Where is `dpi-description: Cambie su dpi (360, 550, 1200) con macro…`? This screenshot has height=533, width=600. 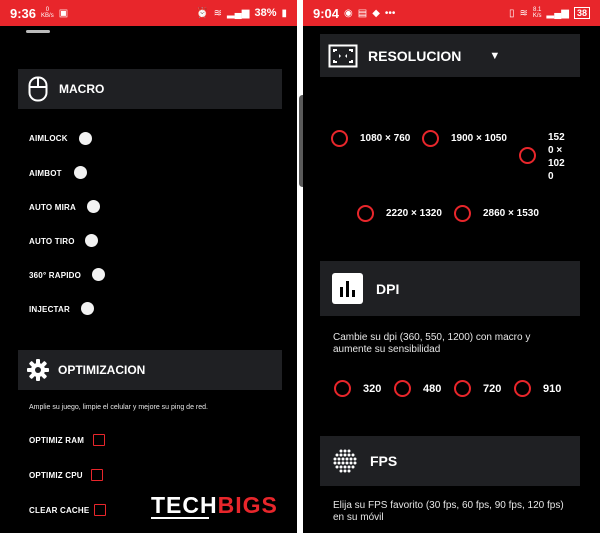 dpi-description: Cambie su dpi (360, 550, 1200) con macro… is located at coordinates (432, 343).